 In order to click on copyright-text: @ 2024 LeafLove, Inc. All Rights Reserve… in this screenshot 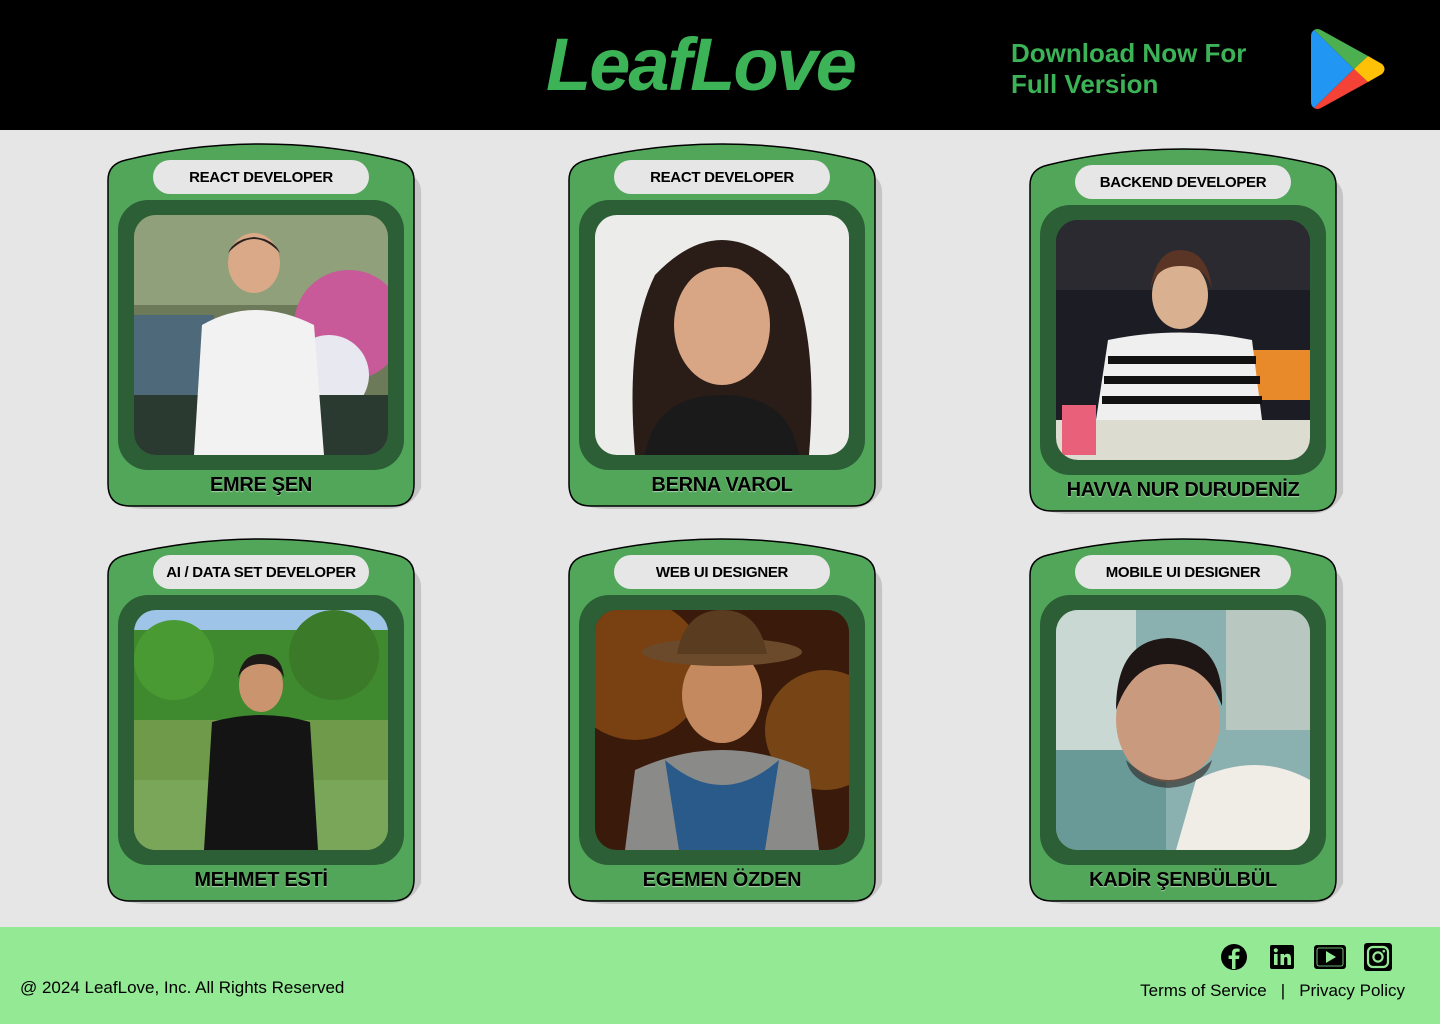, I will do `click(182, 987)`.